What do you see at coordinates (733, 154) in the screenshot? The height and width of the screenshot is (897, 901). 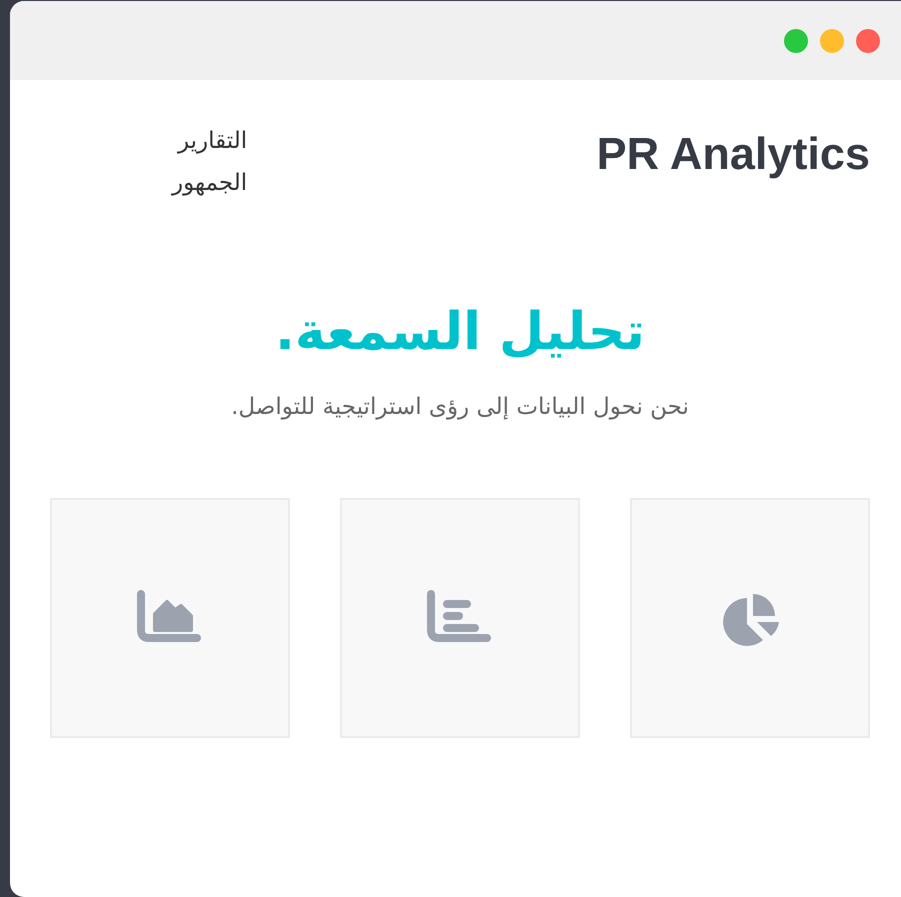 I see `logo-text: PR Analytics` at bounding box center [733, 154].